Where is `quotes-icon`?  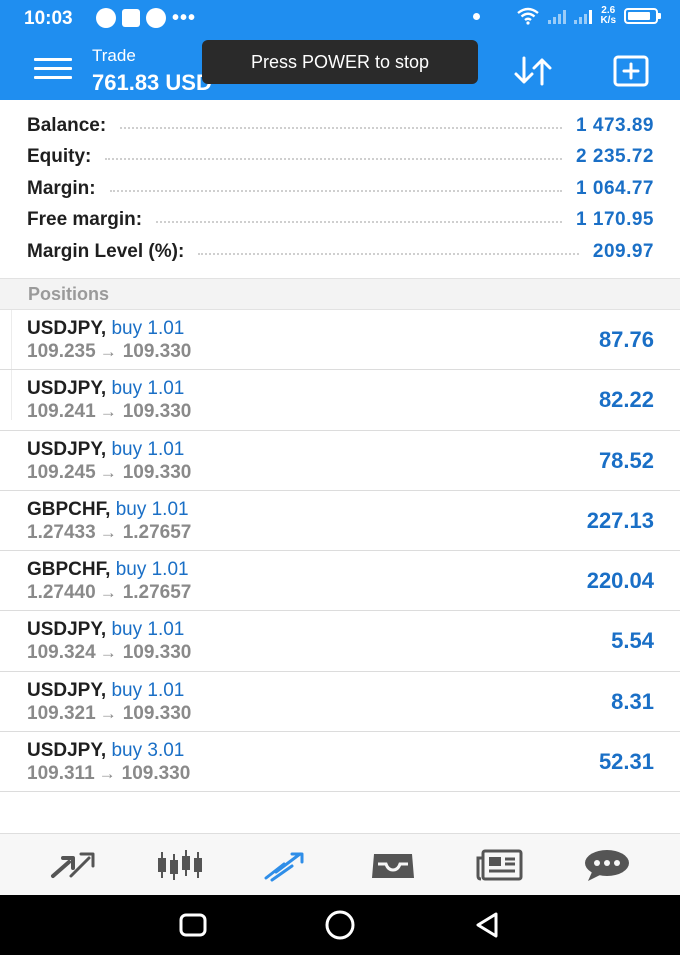 quotes-icon is located at coordinates (73, 865).